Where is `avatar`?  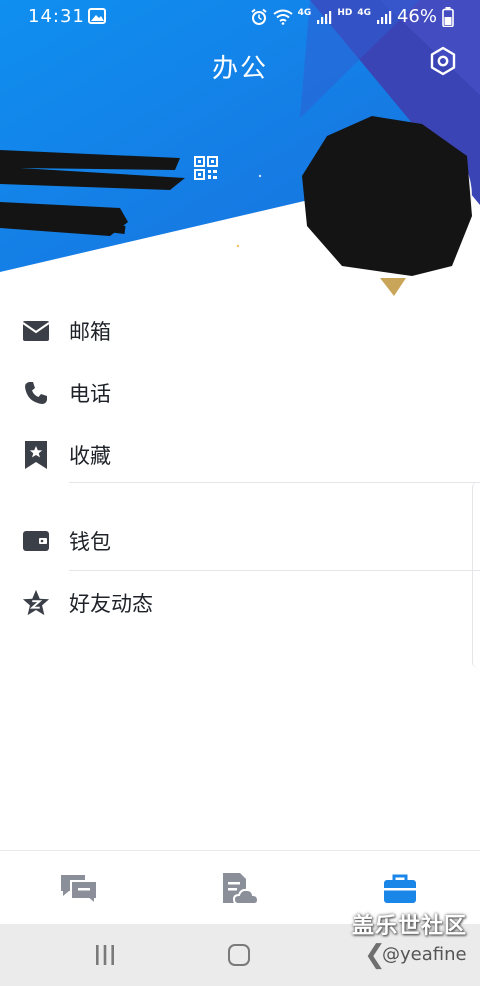 avatar is located at coordinates (387, 206).